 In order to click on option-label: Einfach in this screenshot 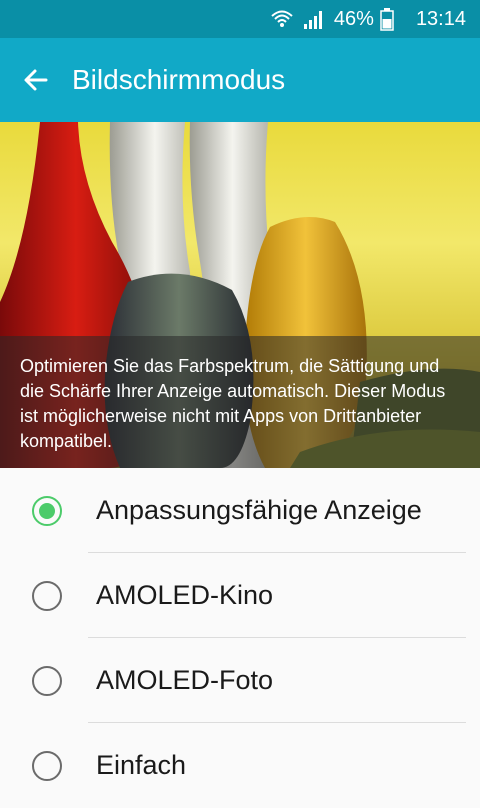, I will do `click(141, 765)`.